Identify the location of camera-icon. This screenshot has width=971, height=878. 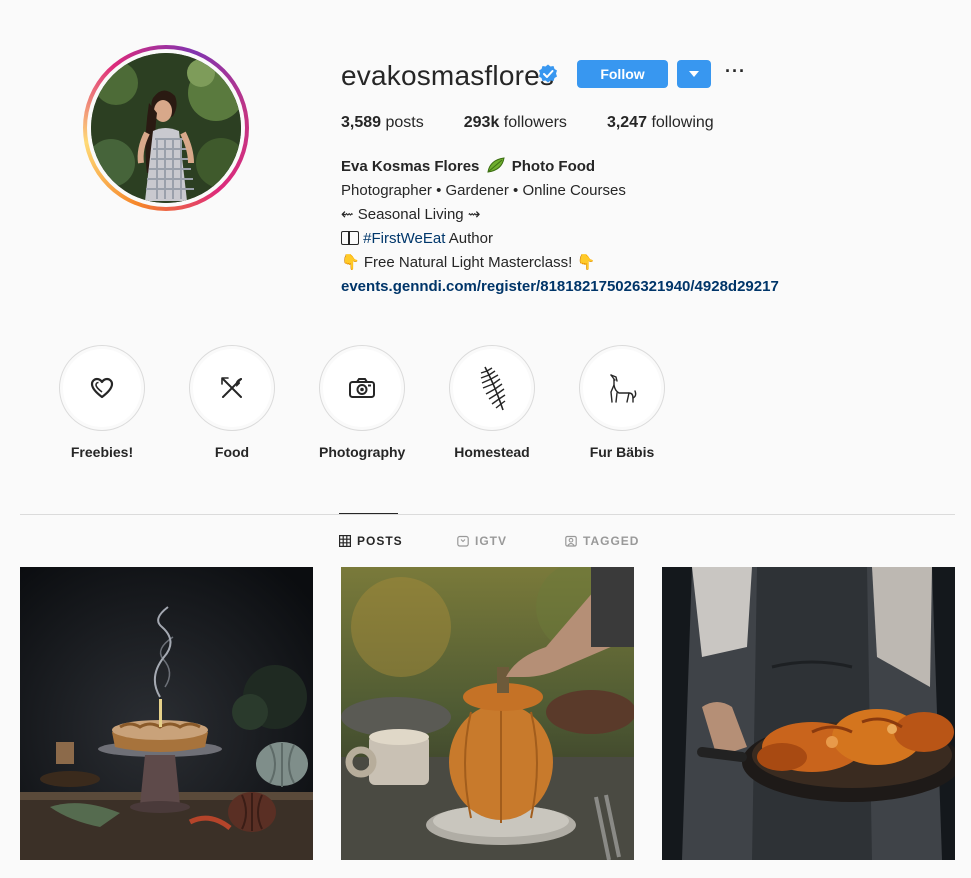
(362, 388).